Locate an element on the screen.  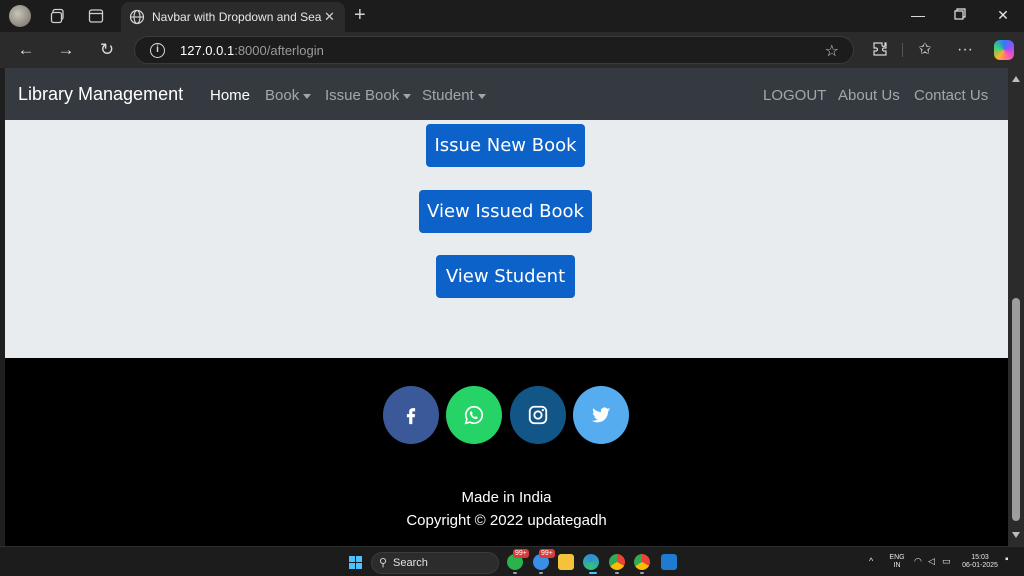
workspaces-icon is located at coordinates (58, 16).